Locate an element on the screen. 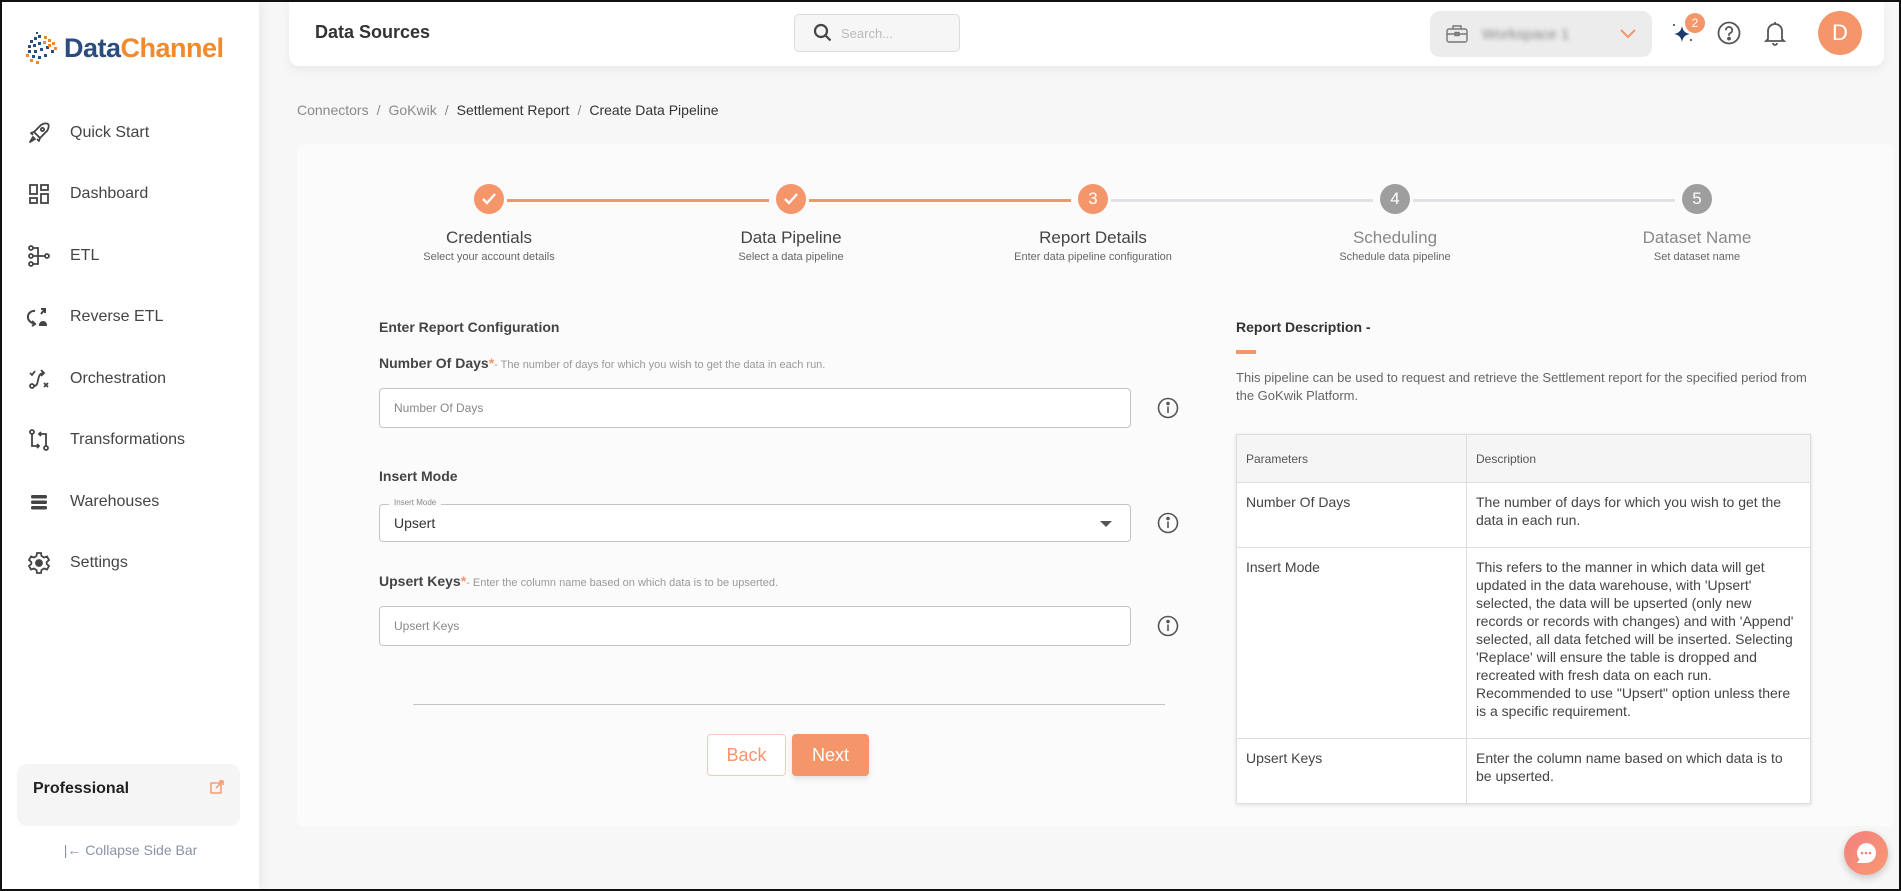 Image resolution: width=1901 pixels, height=891 pixels. back-button: Back is located at coordinates (746, 755).